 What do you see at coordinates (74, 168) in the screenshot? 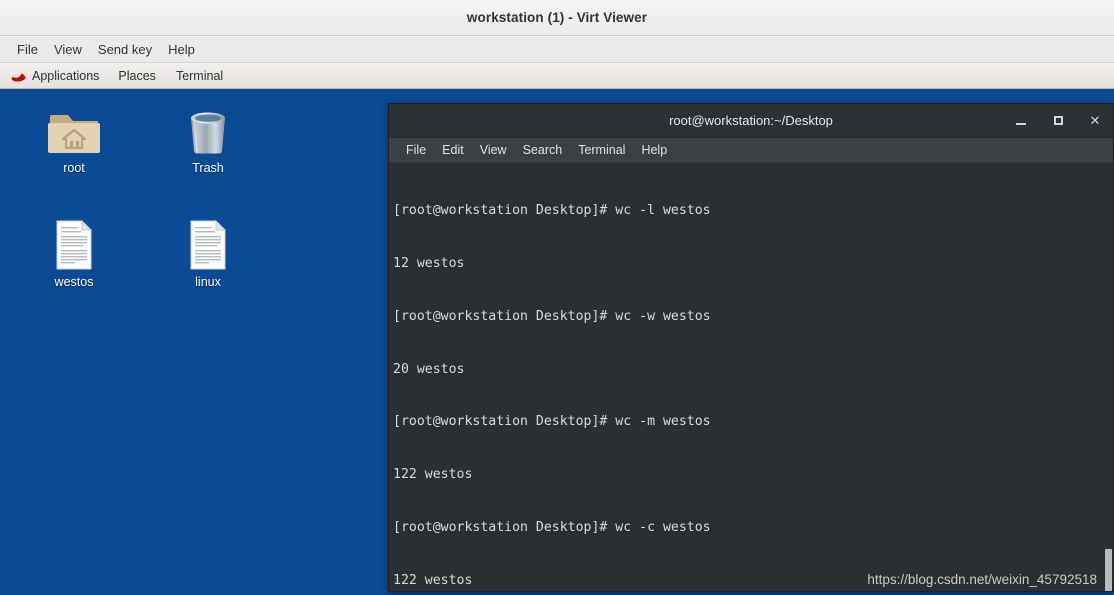
I see `desktop-icon-label-root: root` at bounding box center [74, 168].